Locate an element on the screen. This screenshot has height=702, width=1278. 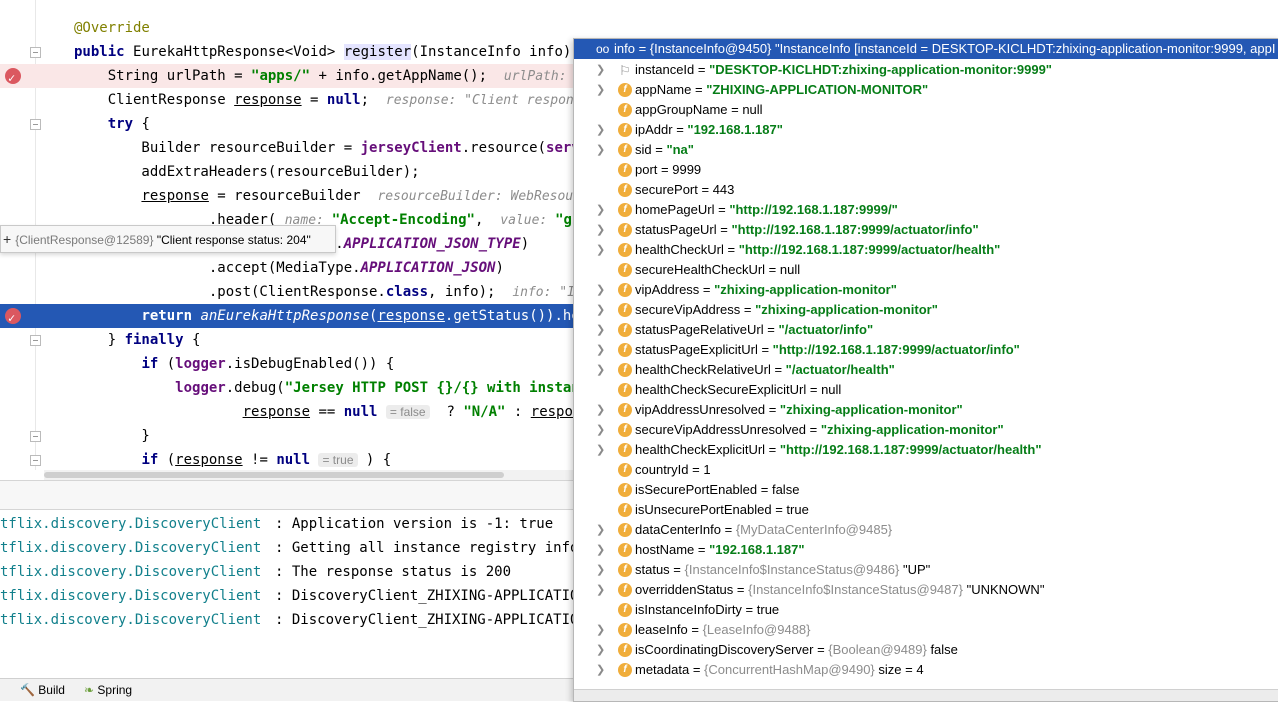
field-row: ❯ f ipAddr = "192.168.1.187" is located at coordinates (926, 130).